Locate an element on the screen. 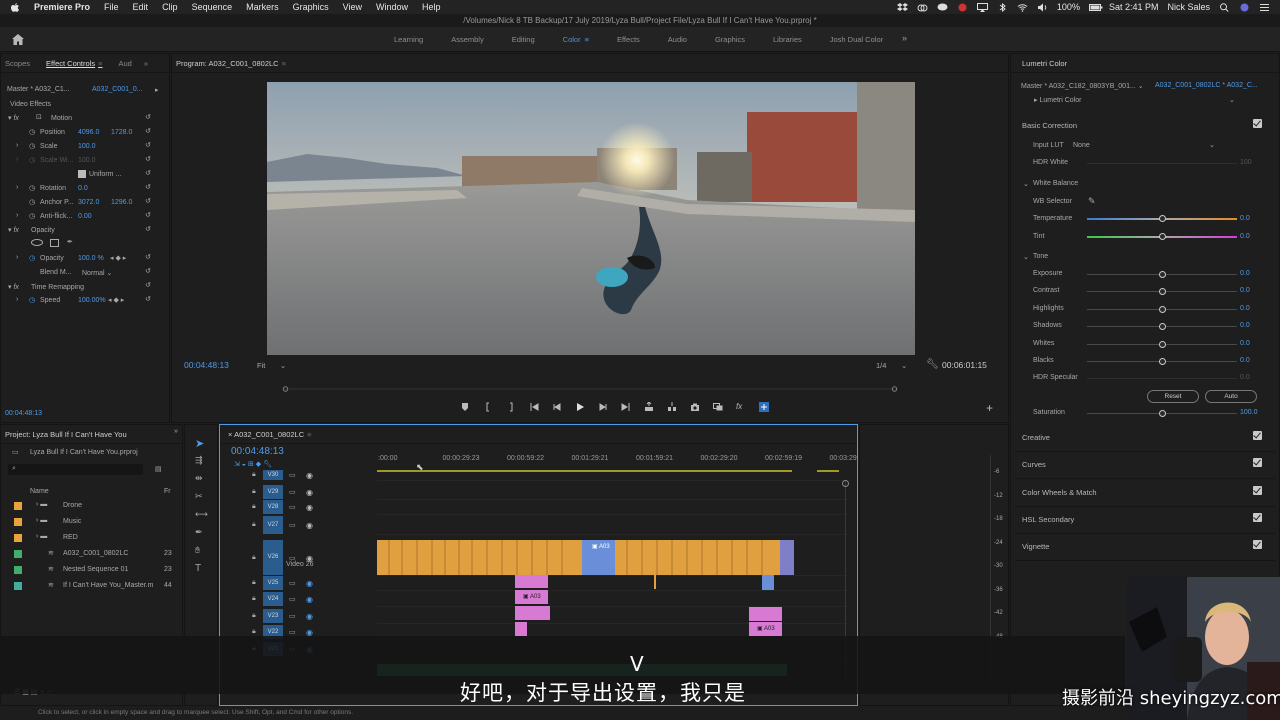  lumetri-tint-value: 0.0 is located at coordinates (1245, 236).